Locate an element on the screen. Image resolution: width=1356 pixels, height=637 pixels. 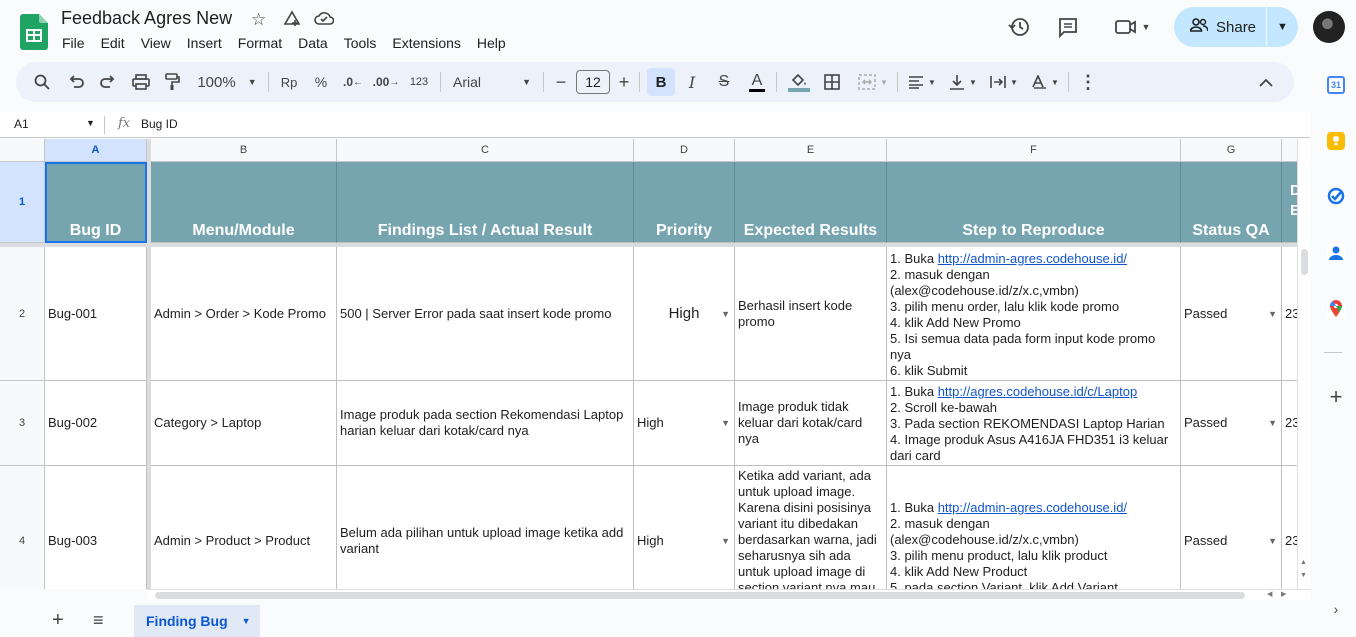
select-all-corner is located at coordinates (22, 150).